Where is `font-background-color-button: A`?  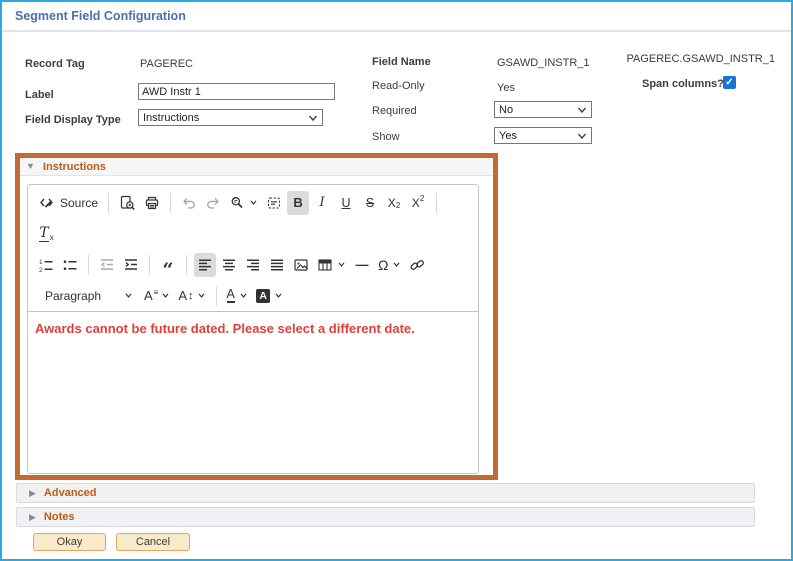 font-background-color-button: A is located at coordinates (270, 296).